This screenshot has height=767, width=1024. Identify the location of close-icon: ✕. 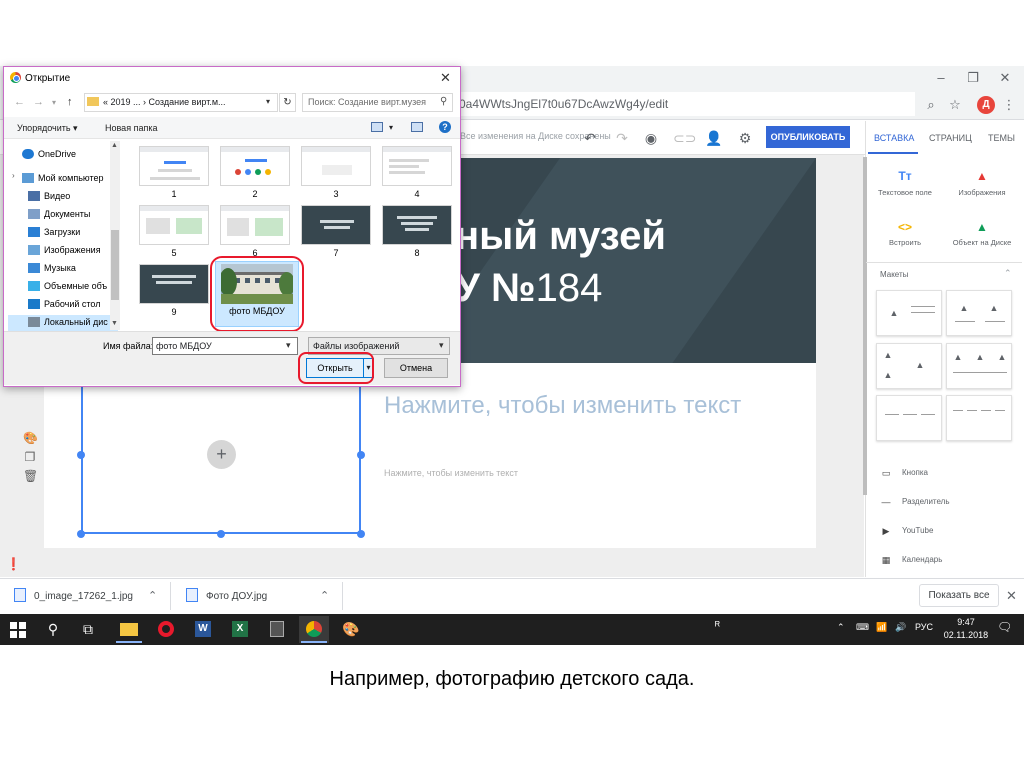
(445, 78).